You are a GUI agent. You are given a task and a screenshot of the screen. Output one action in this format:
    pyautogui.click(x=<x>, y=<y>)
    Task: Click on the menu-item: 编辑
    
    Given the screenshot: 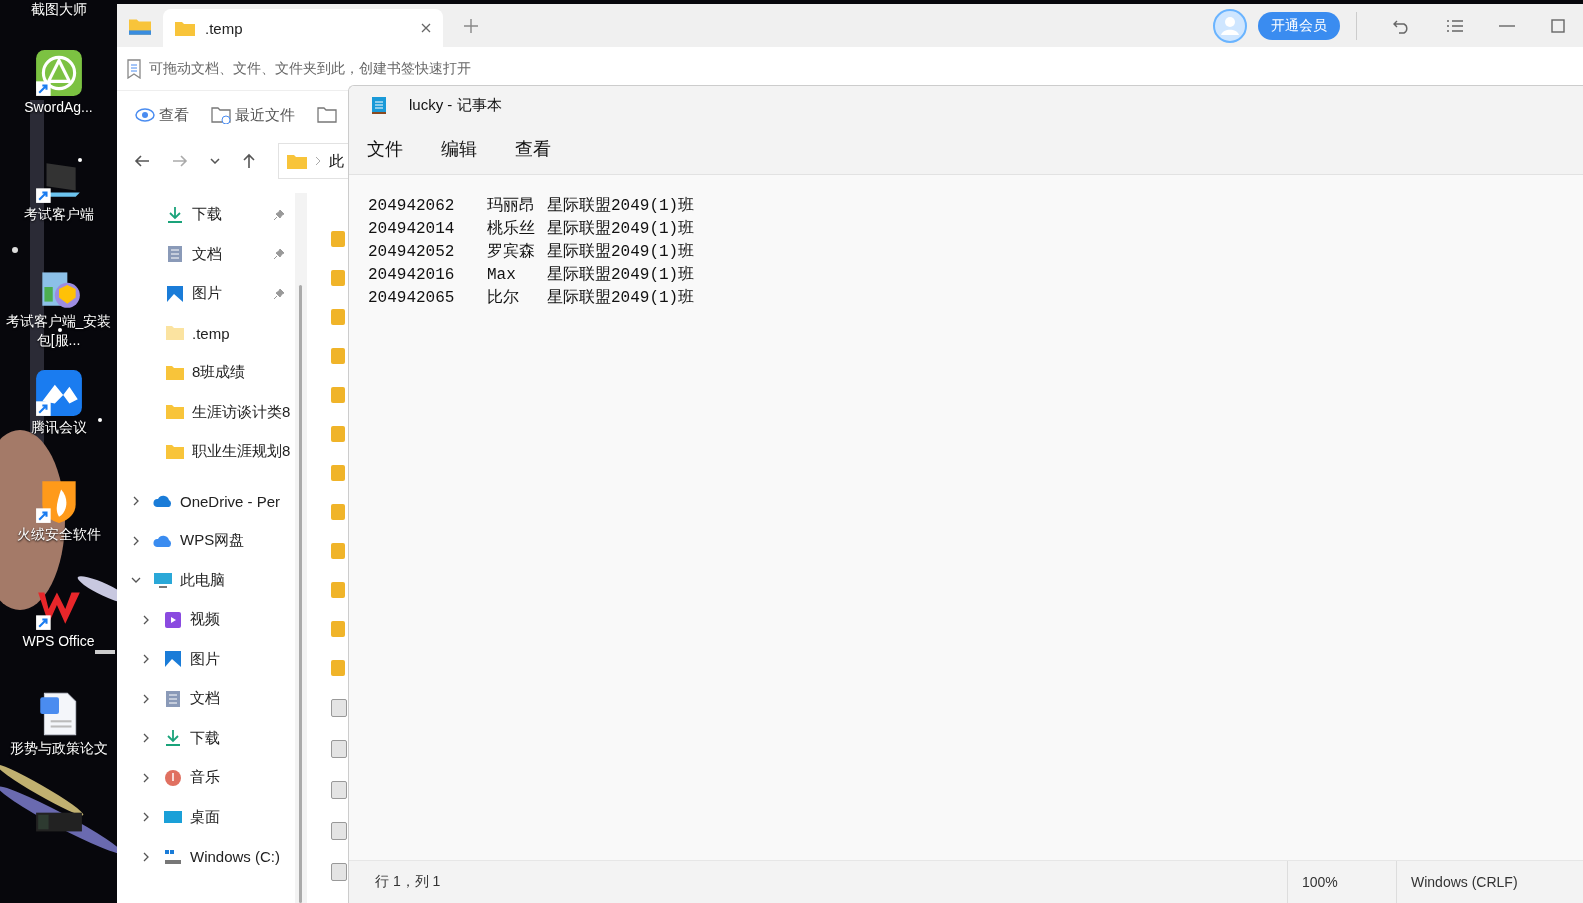 What is the action you would take?
    pyautogui.click(x=459, y=149)
    